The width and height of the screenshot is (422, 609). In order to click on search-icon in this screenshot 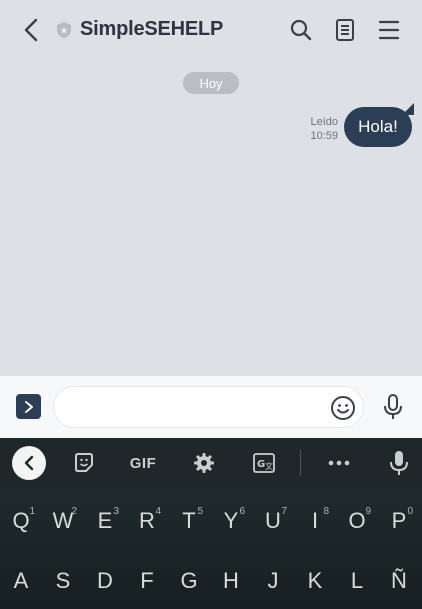, I will do `click(301, 30)`.